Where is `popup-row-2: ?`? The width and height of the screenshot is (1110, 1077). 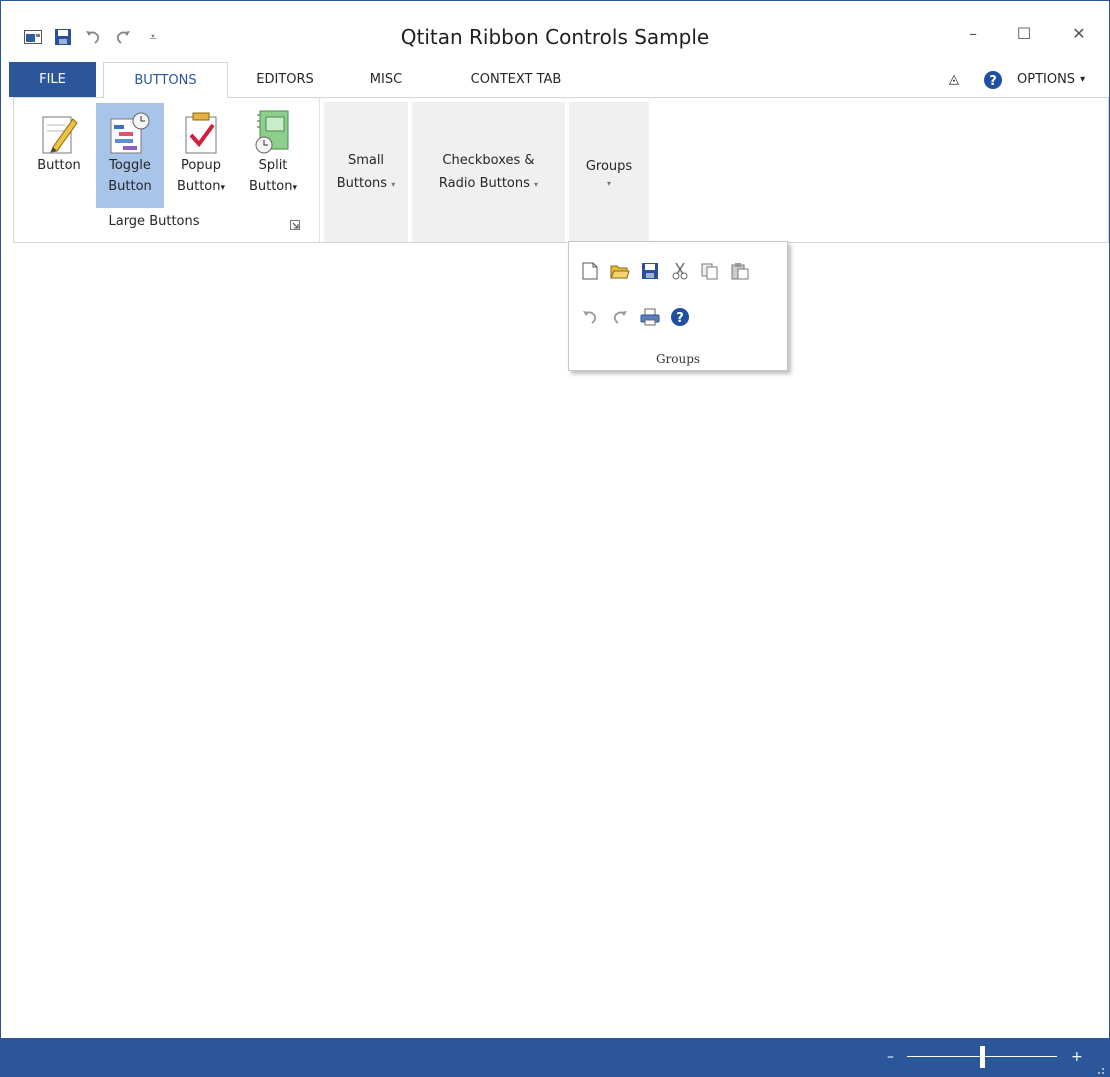
popup-row-2: ? is located at coordinates (635, 317).